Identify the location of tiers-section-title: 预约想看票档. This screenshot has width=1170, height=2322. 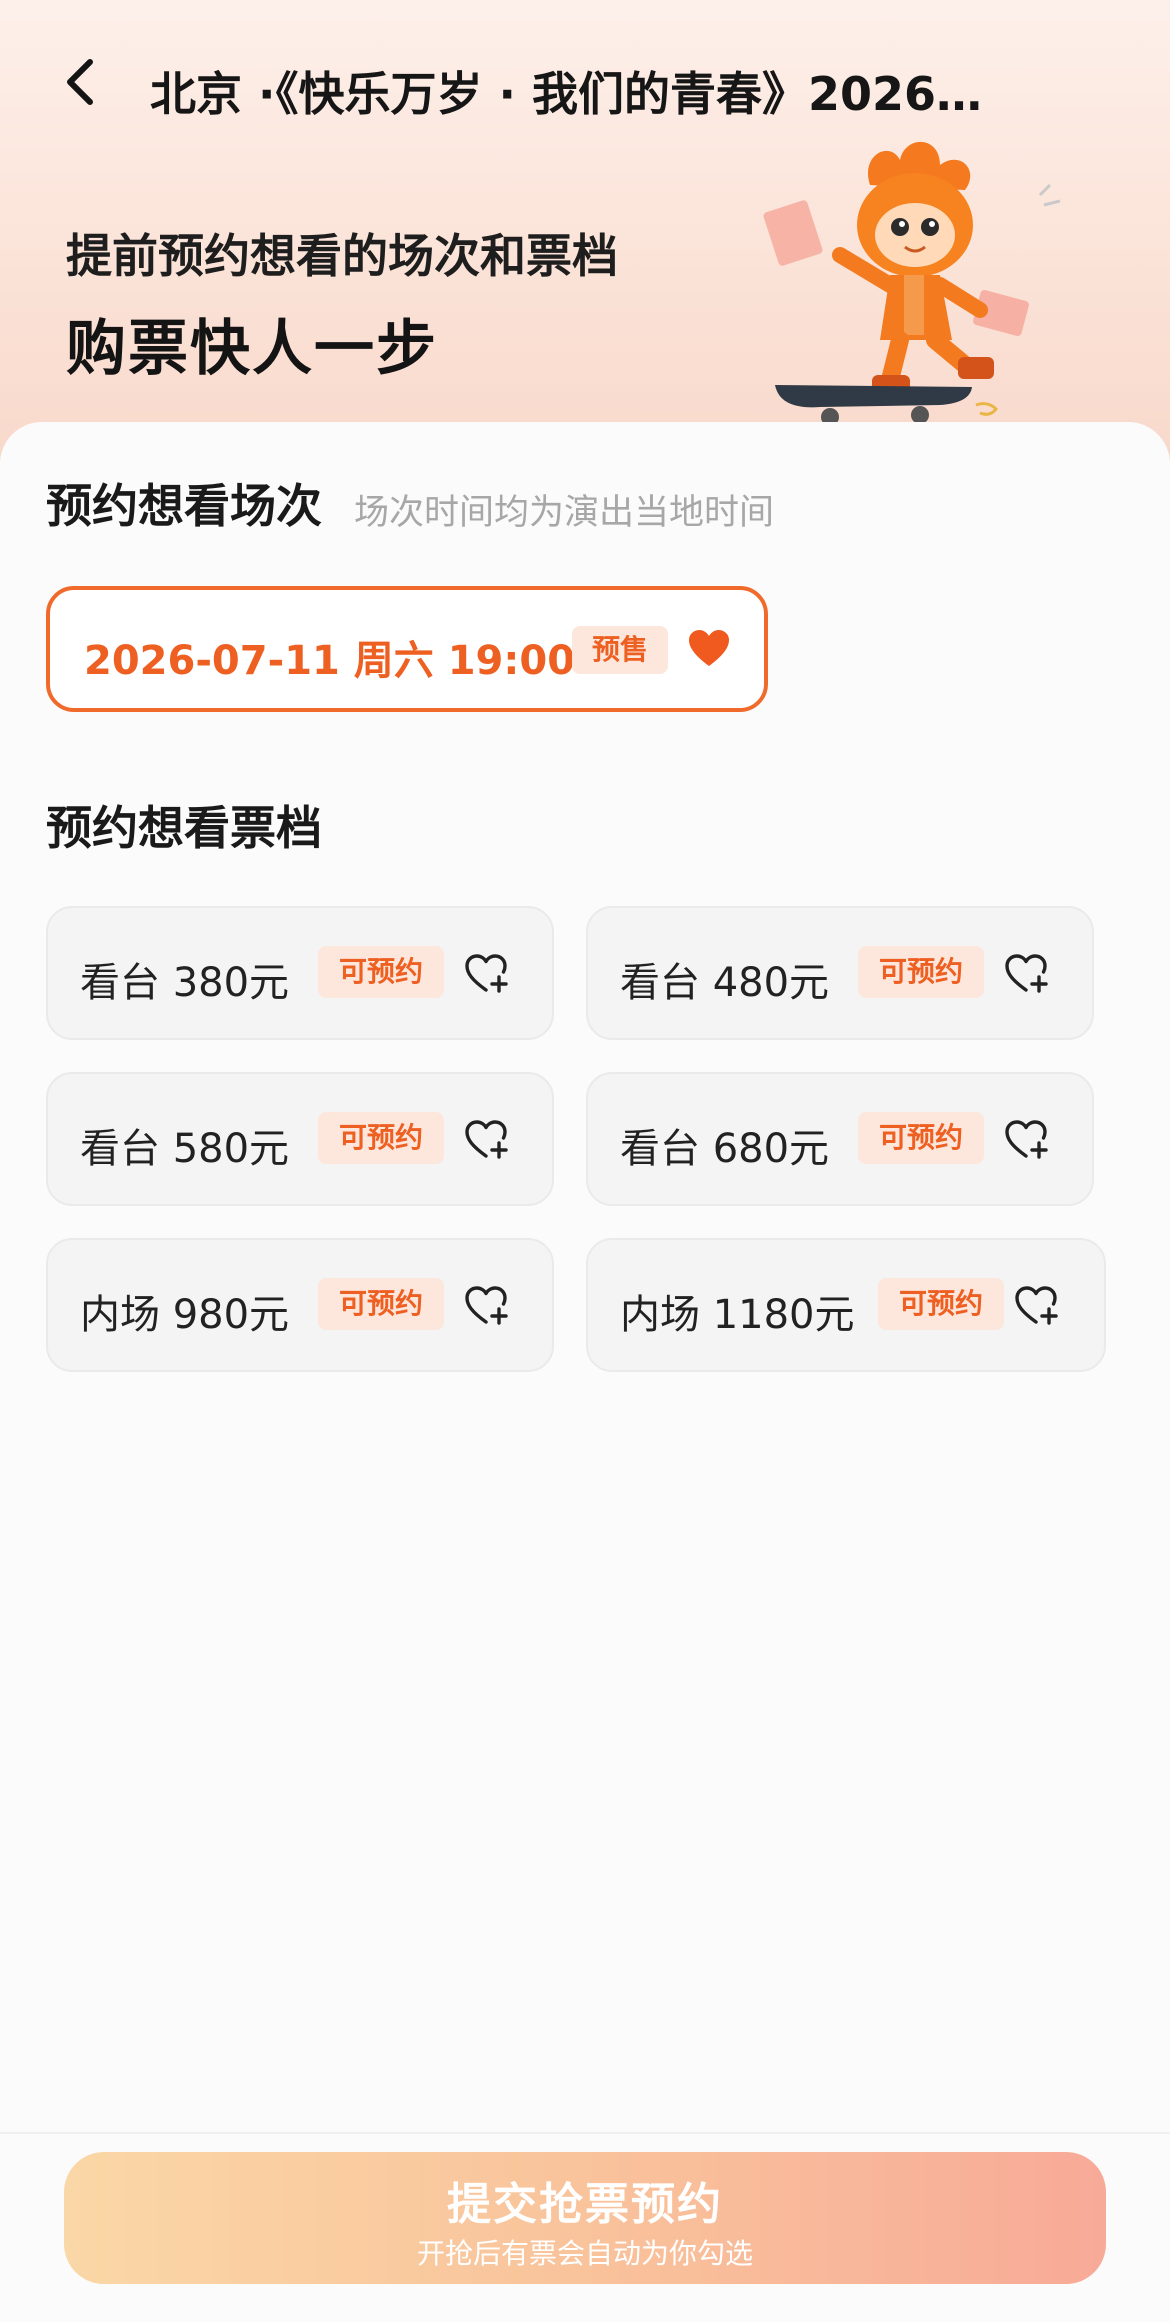
(184, 828).